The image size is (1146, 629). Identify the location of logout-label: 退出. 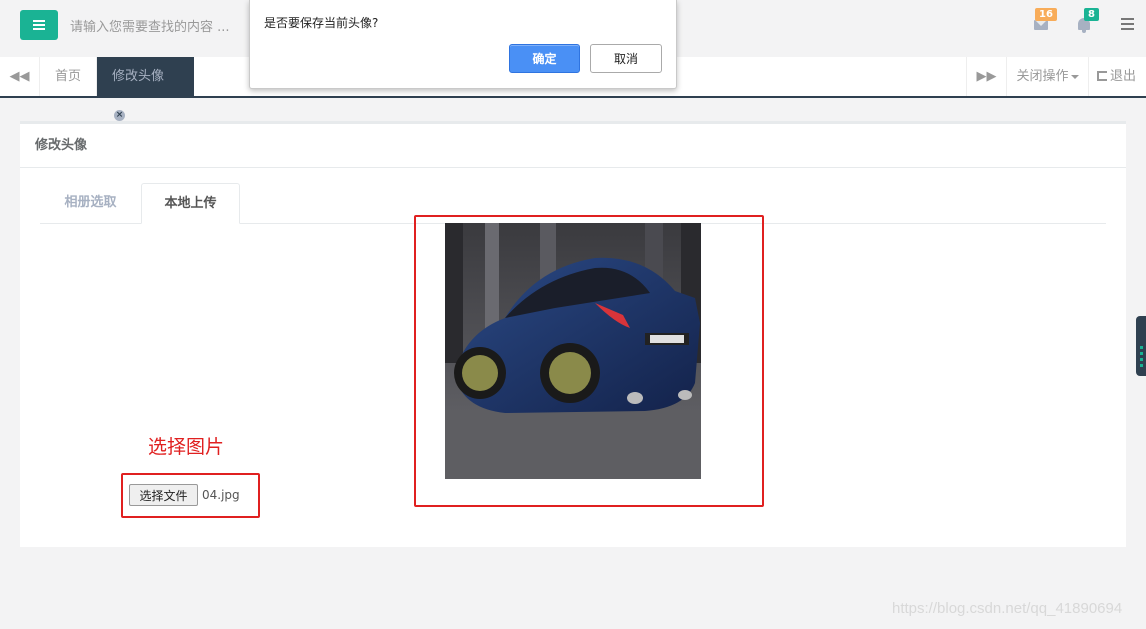
(1123, 76).